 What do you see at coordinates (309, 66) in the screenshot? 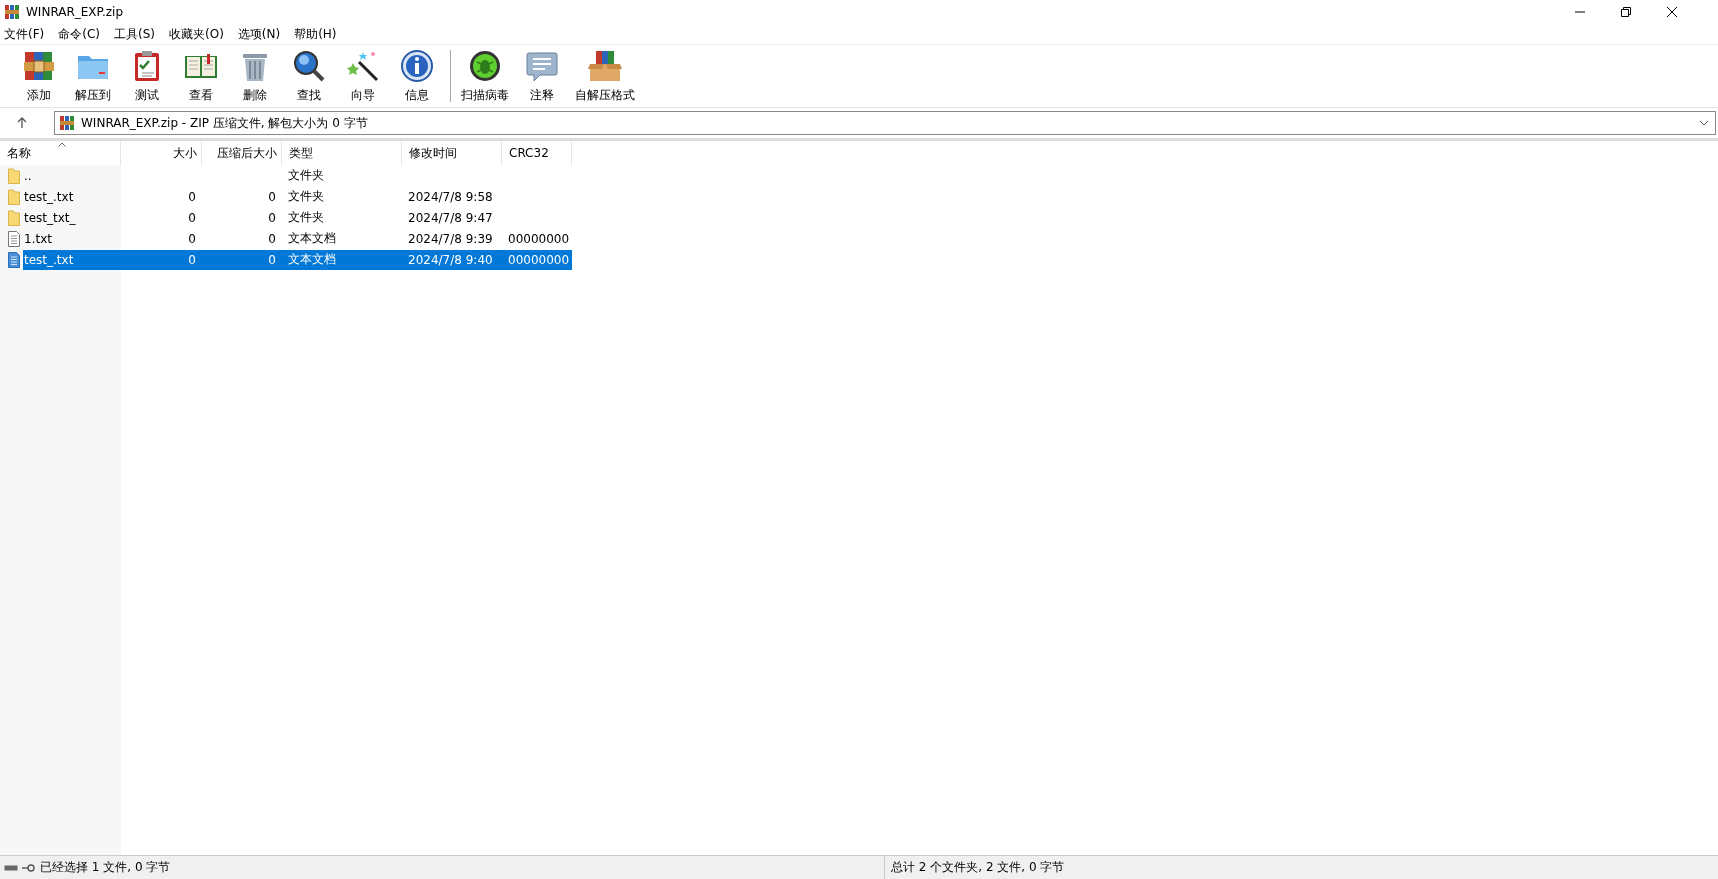
I see `magnifier-icon` at bounding box center [309, 66].